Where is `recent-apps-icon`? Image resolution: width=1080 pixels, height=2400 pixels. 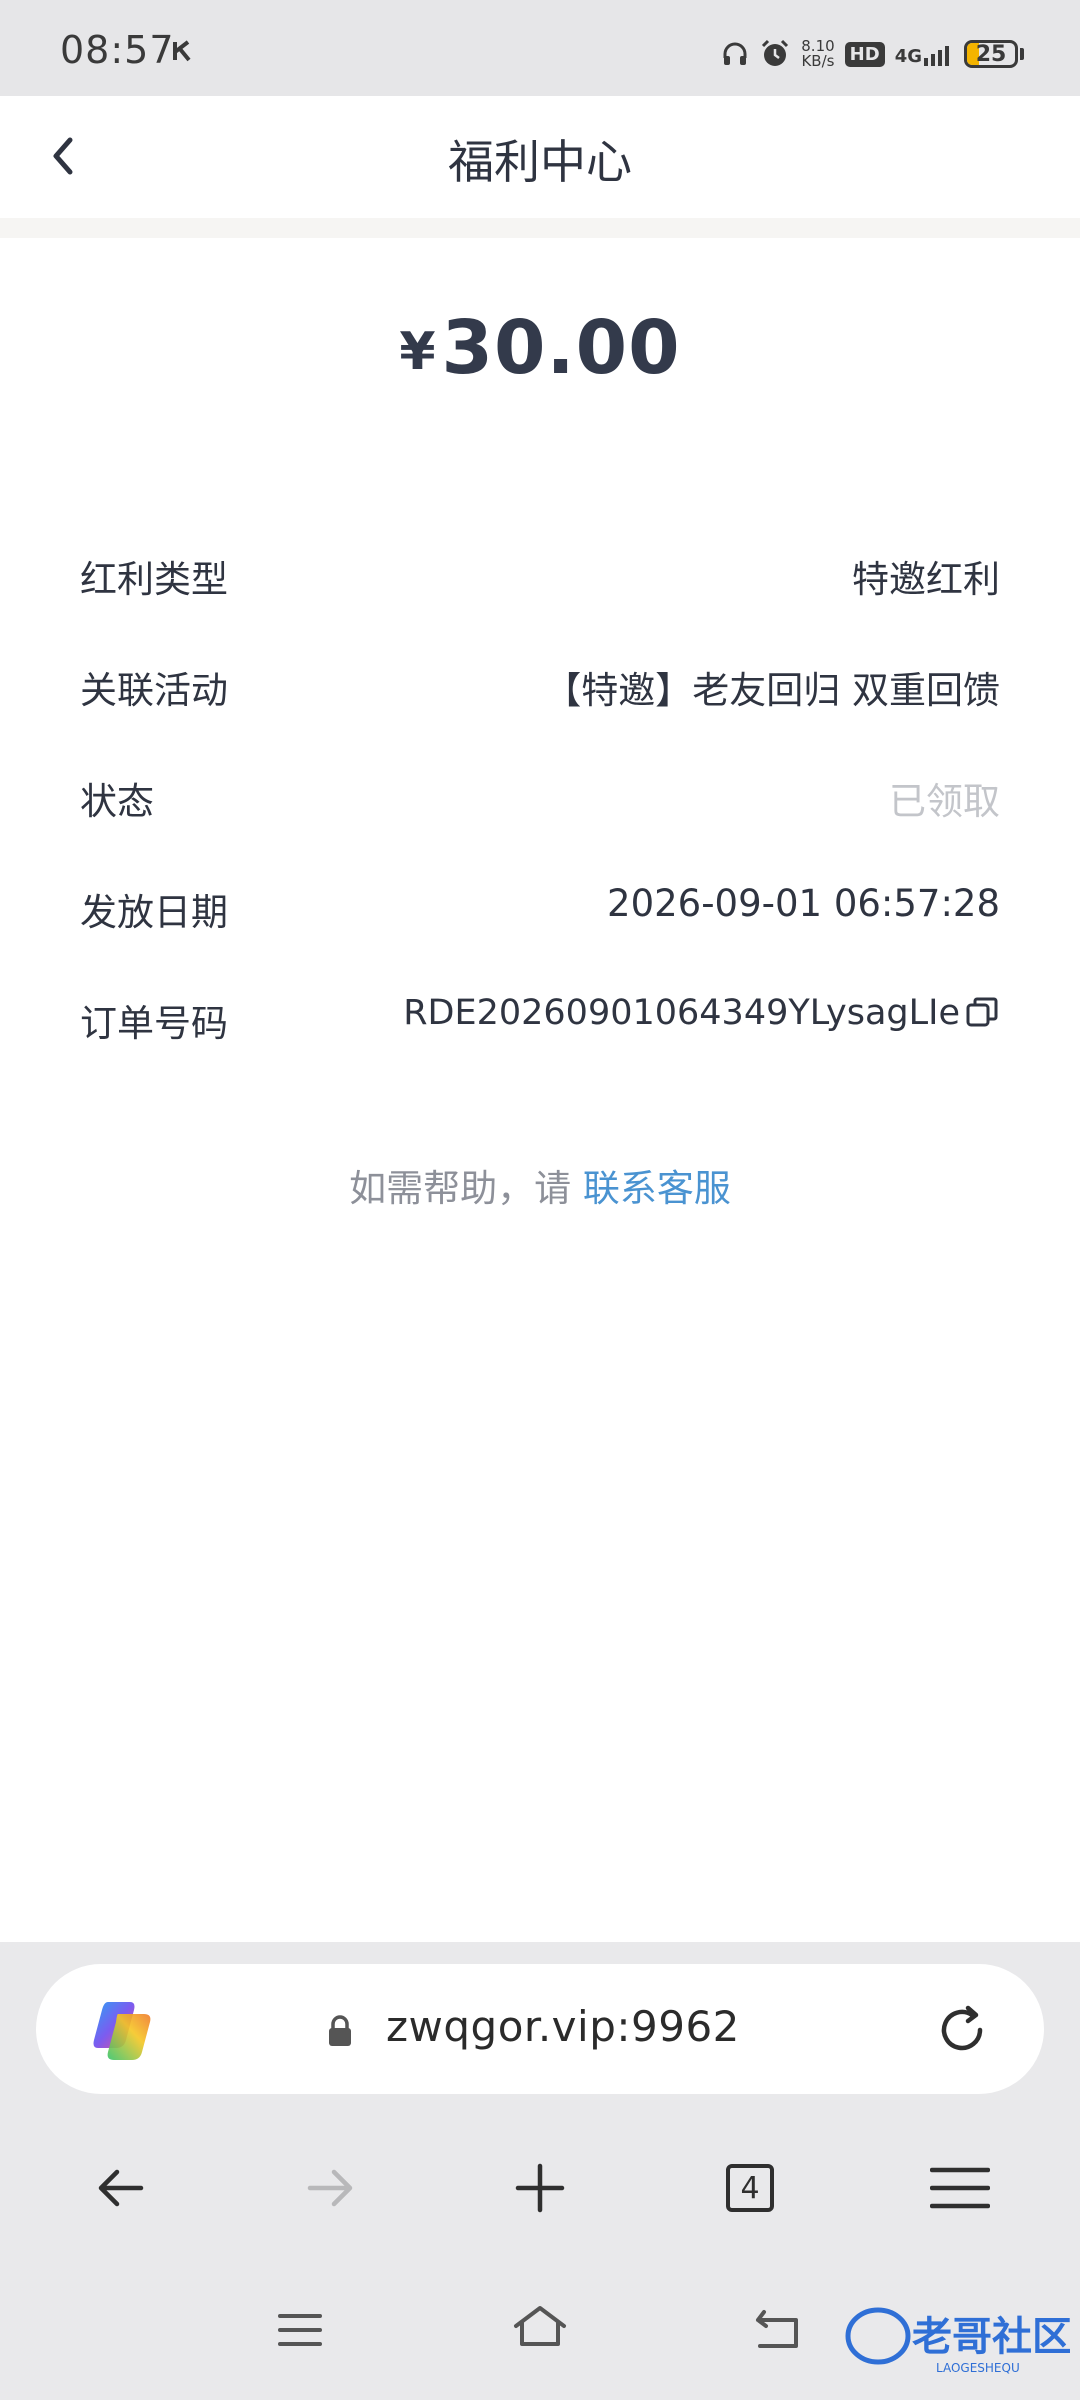 recent-apps-icon is located at coordinates (300, 2330).